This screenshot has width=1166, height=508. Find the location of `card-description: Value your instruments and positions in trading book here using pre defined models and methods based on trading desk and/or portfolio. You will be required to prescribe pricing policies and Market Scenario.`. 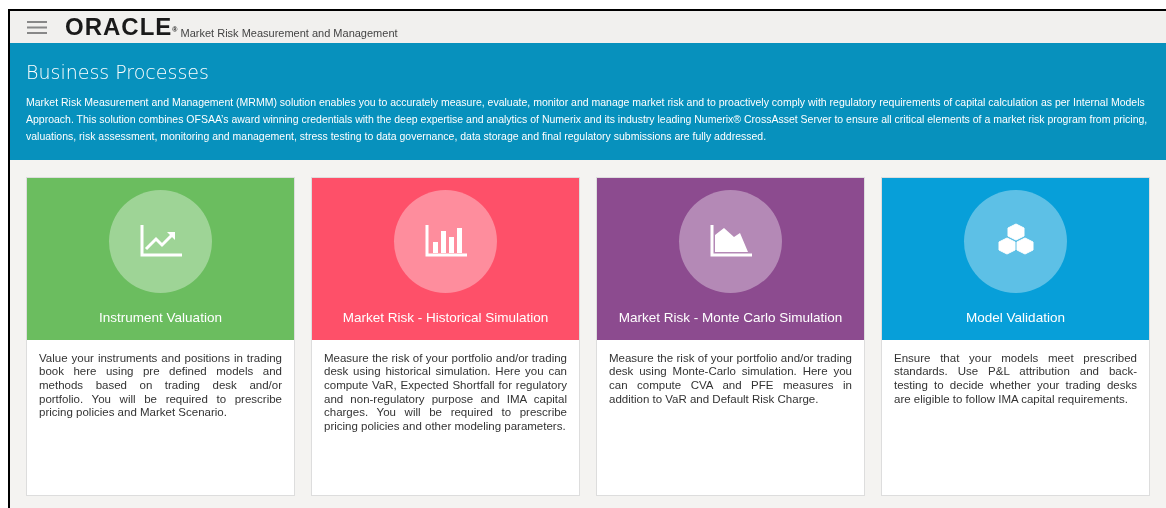

card-description: Value your instruments and positions in trading book here using pre defined models and methods based on trading desk and/or portfolio. You will be required to prescribe pricing policies and Market Scenario. is located at coordinates (160, 385).